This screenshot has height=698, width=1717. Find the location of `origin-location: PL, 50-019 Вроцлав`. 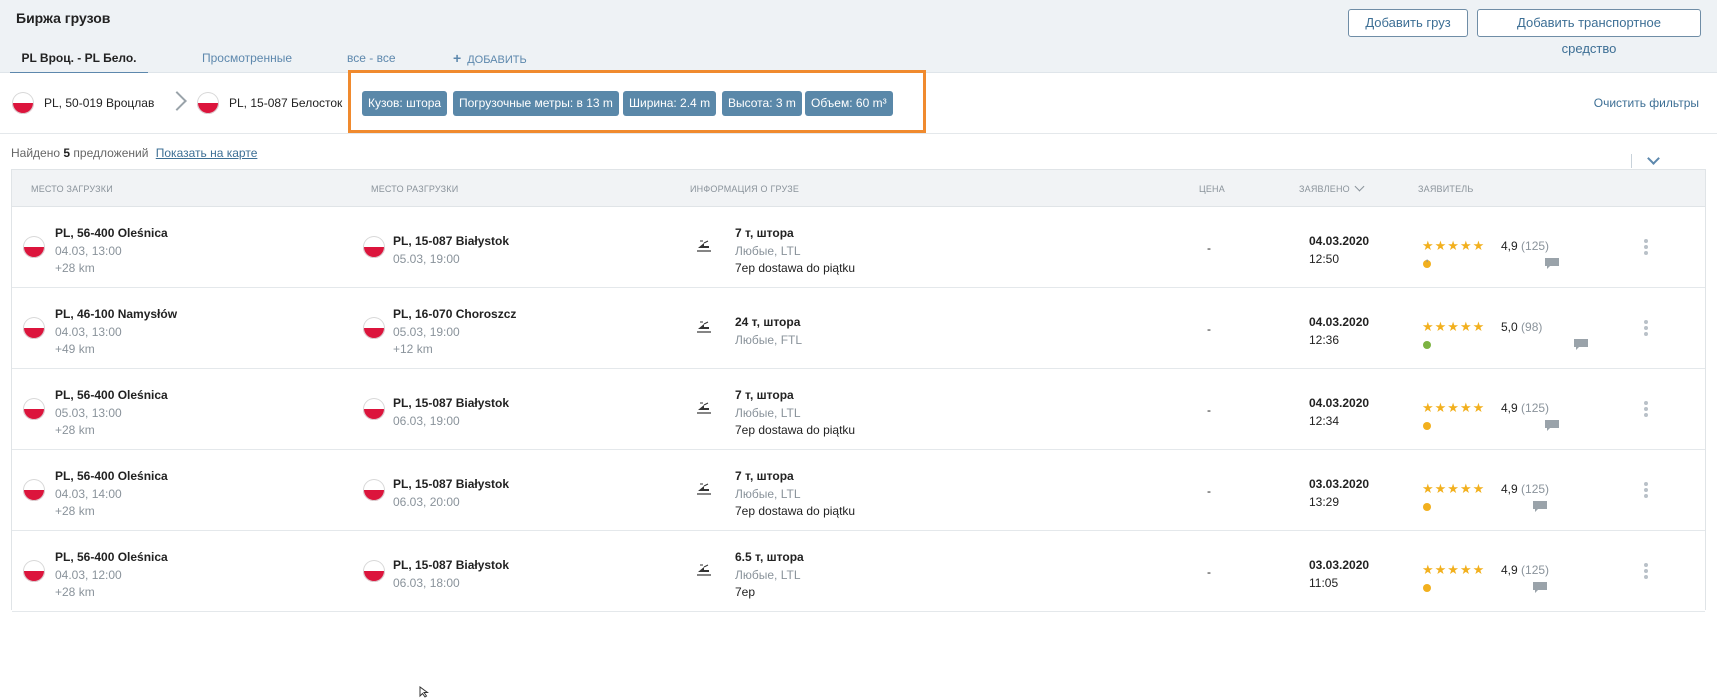

origin-location: PL, 50-019 Вроцлав is located at coordinates (99, 103).